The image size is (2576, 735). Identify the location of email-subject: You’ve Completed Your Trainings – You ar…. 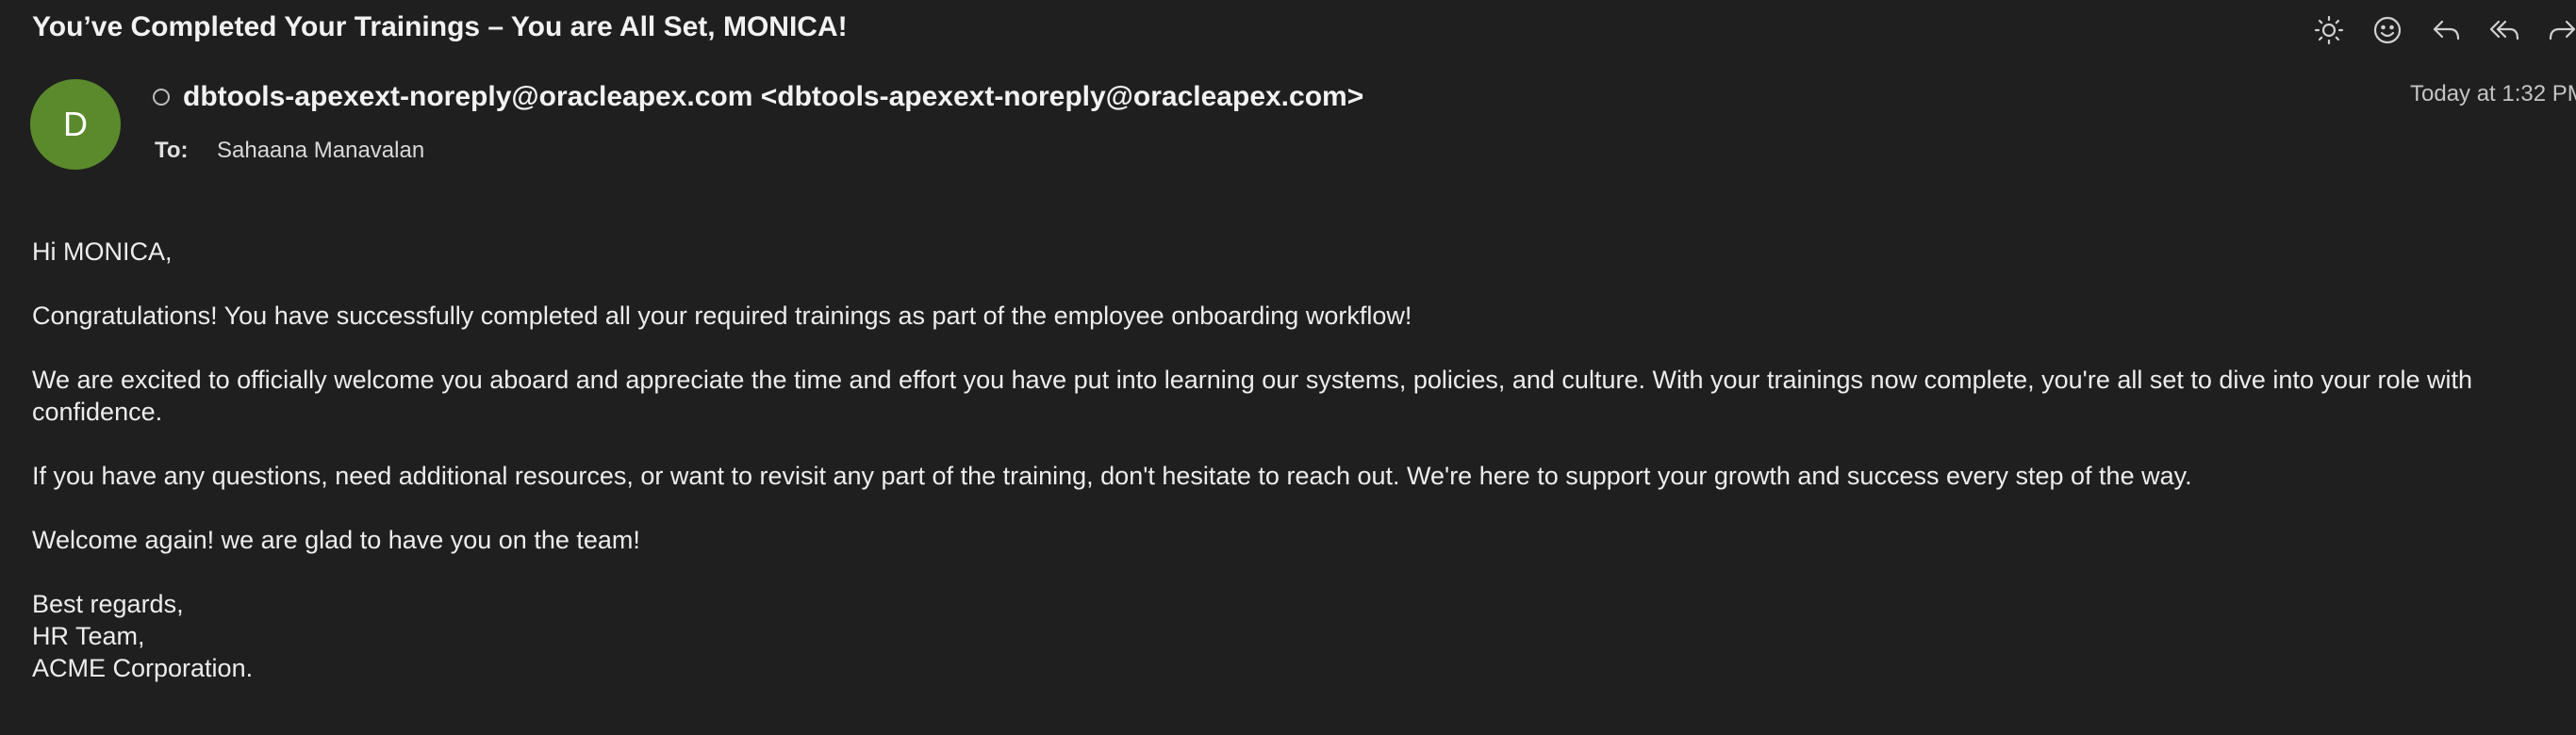
(440, 26).